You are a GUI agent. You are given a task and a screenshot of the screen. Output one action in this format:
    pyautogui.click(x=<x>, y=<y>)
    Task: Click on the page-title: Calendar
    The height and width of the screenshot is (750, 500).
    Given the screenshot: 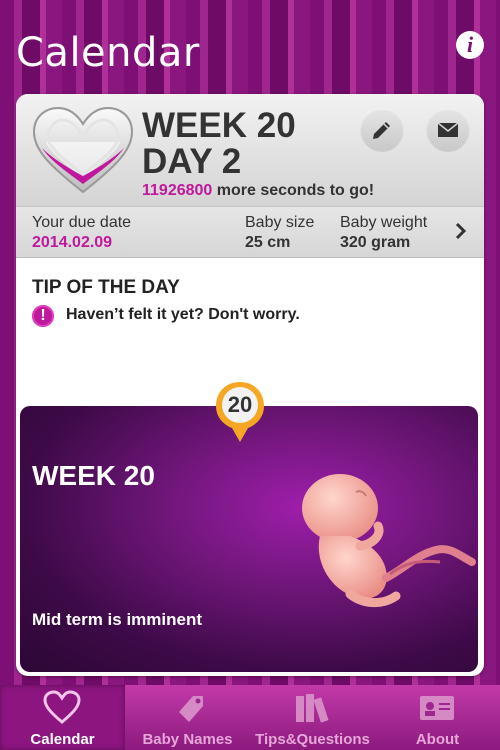 What is the action you would take?
    pyautogui.click(x=108, y=53)
    